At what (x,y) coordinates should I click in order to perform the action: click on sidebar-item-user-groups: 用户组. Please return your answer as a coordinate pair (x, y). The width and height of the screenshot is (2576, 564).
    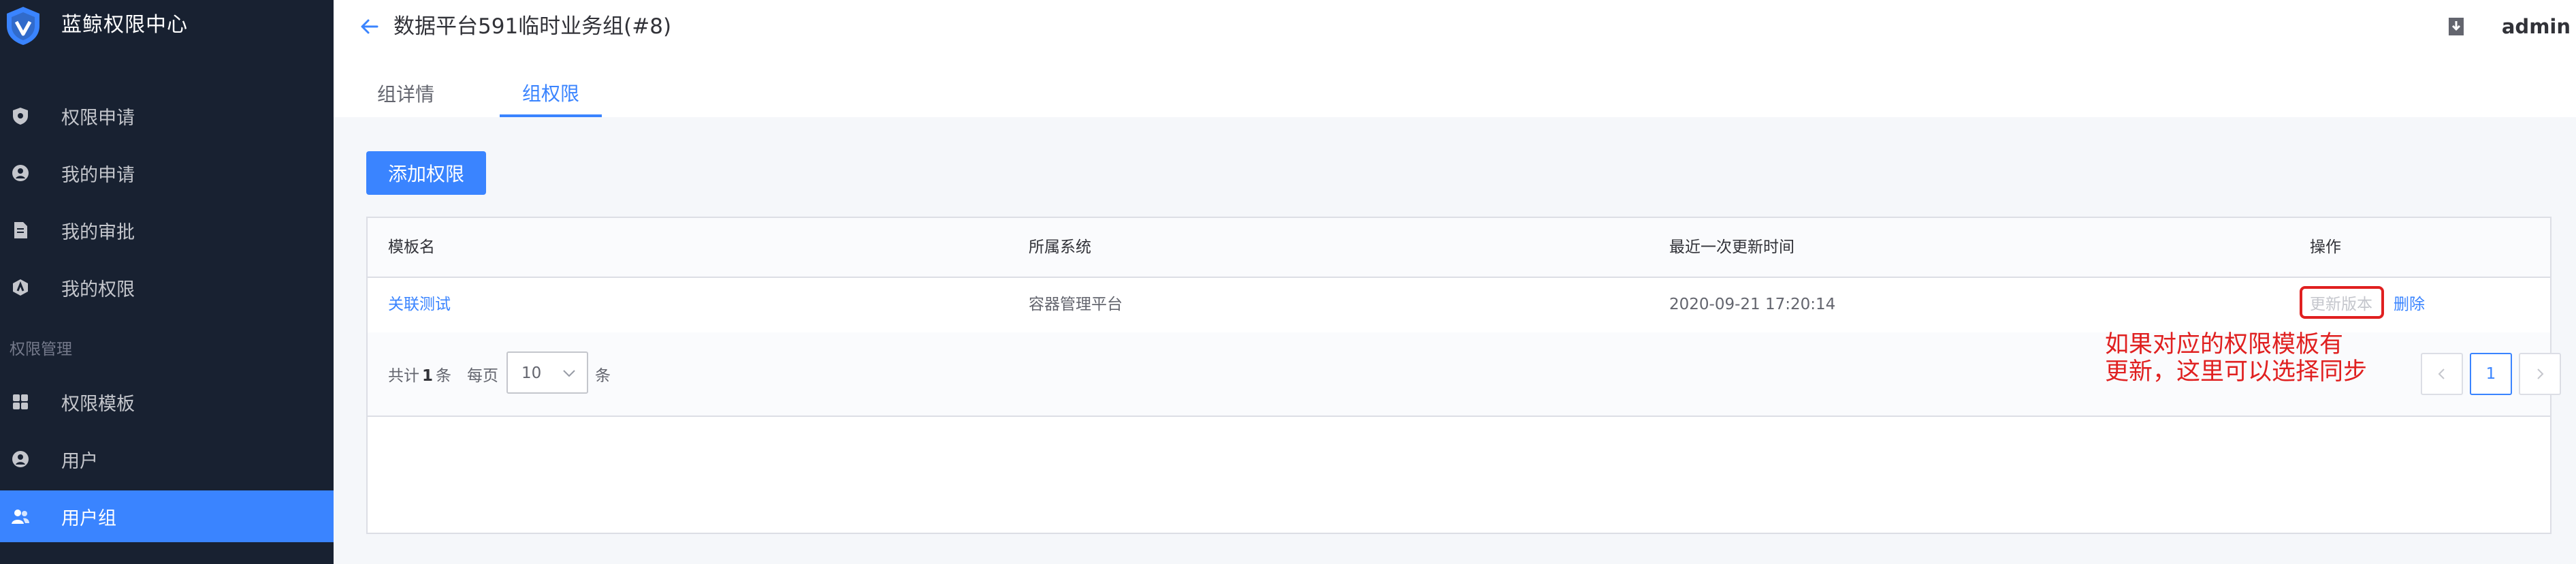
    Looking at the image, I should click on (167, 516).